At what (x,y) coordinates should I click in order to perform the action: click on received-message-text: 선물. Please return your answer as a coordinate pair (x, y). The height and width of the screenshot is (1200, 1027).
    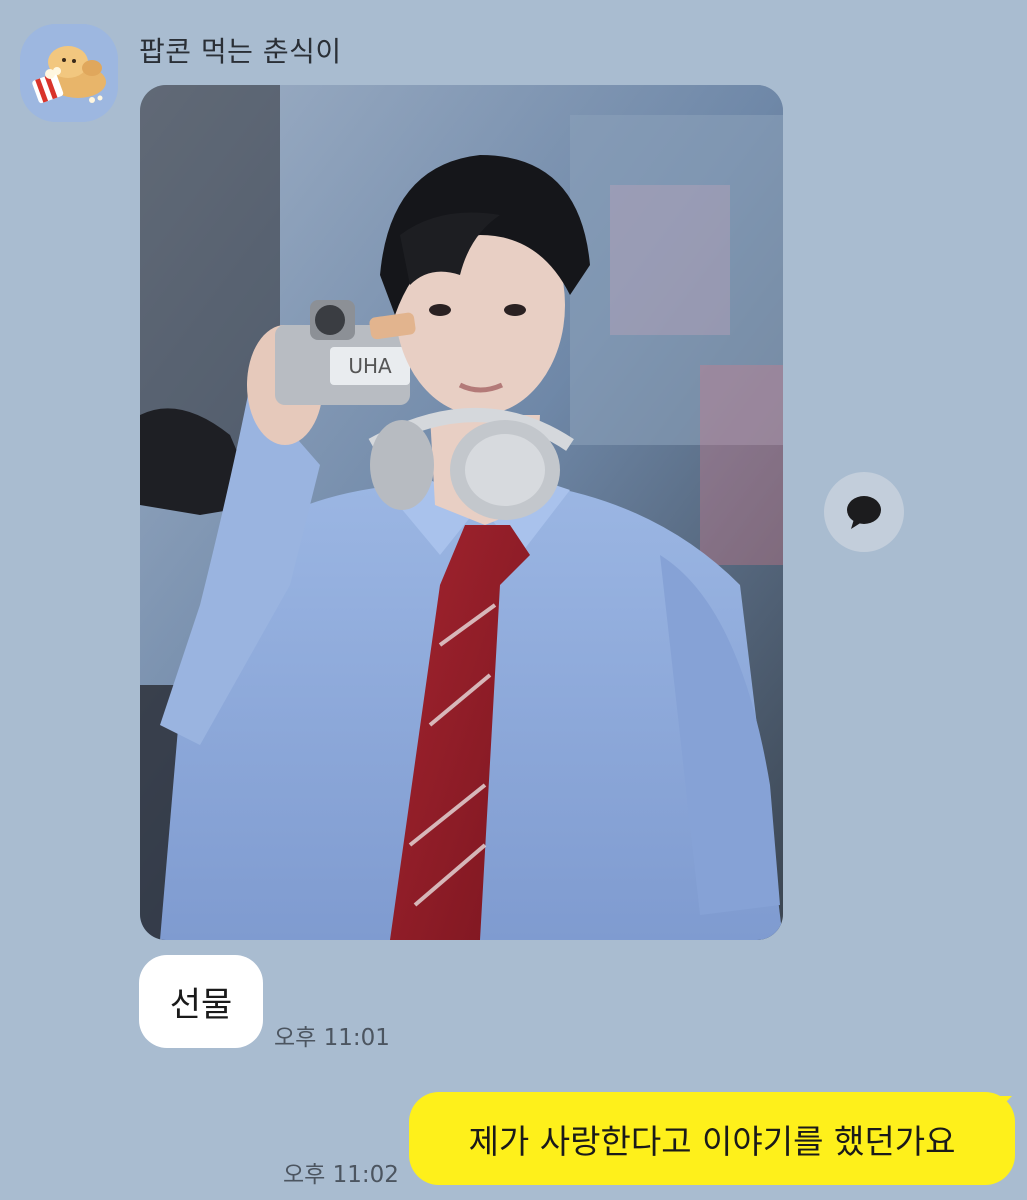
    Looking at the image, I should click on (201, 1005).